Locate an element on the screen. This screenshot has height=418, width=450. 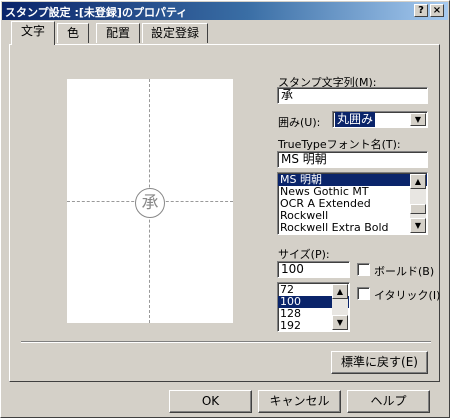
ok-button: OK is located at coordinates (210, 401).